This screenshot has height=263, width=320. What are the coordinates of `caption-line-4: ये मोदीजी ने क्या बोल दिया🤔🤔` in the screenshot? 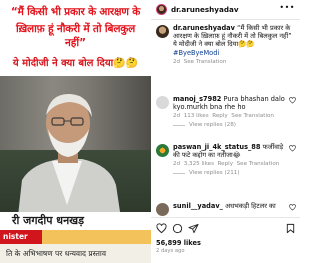 It's located at (75, 62).